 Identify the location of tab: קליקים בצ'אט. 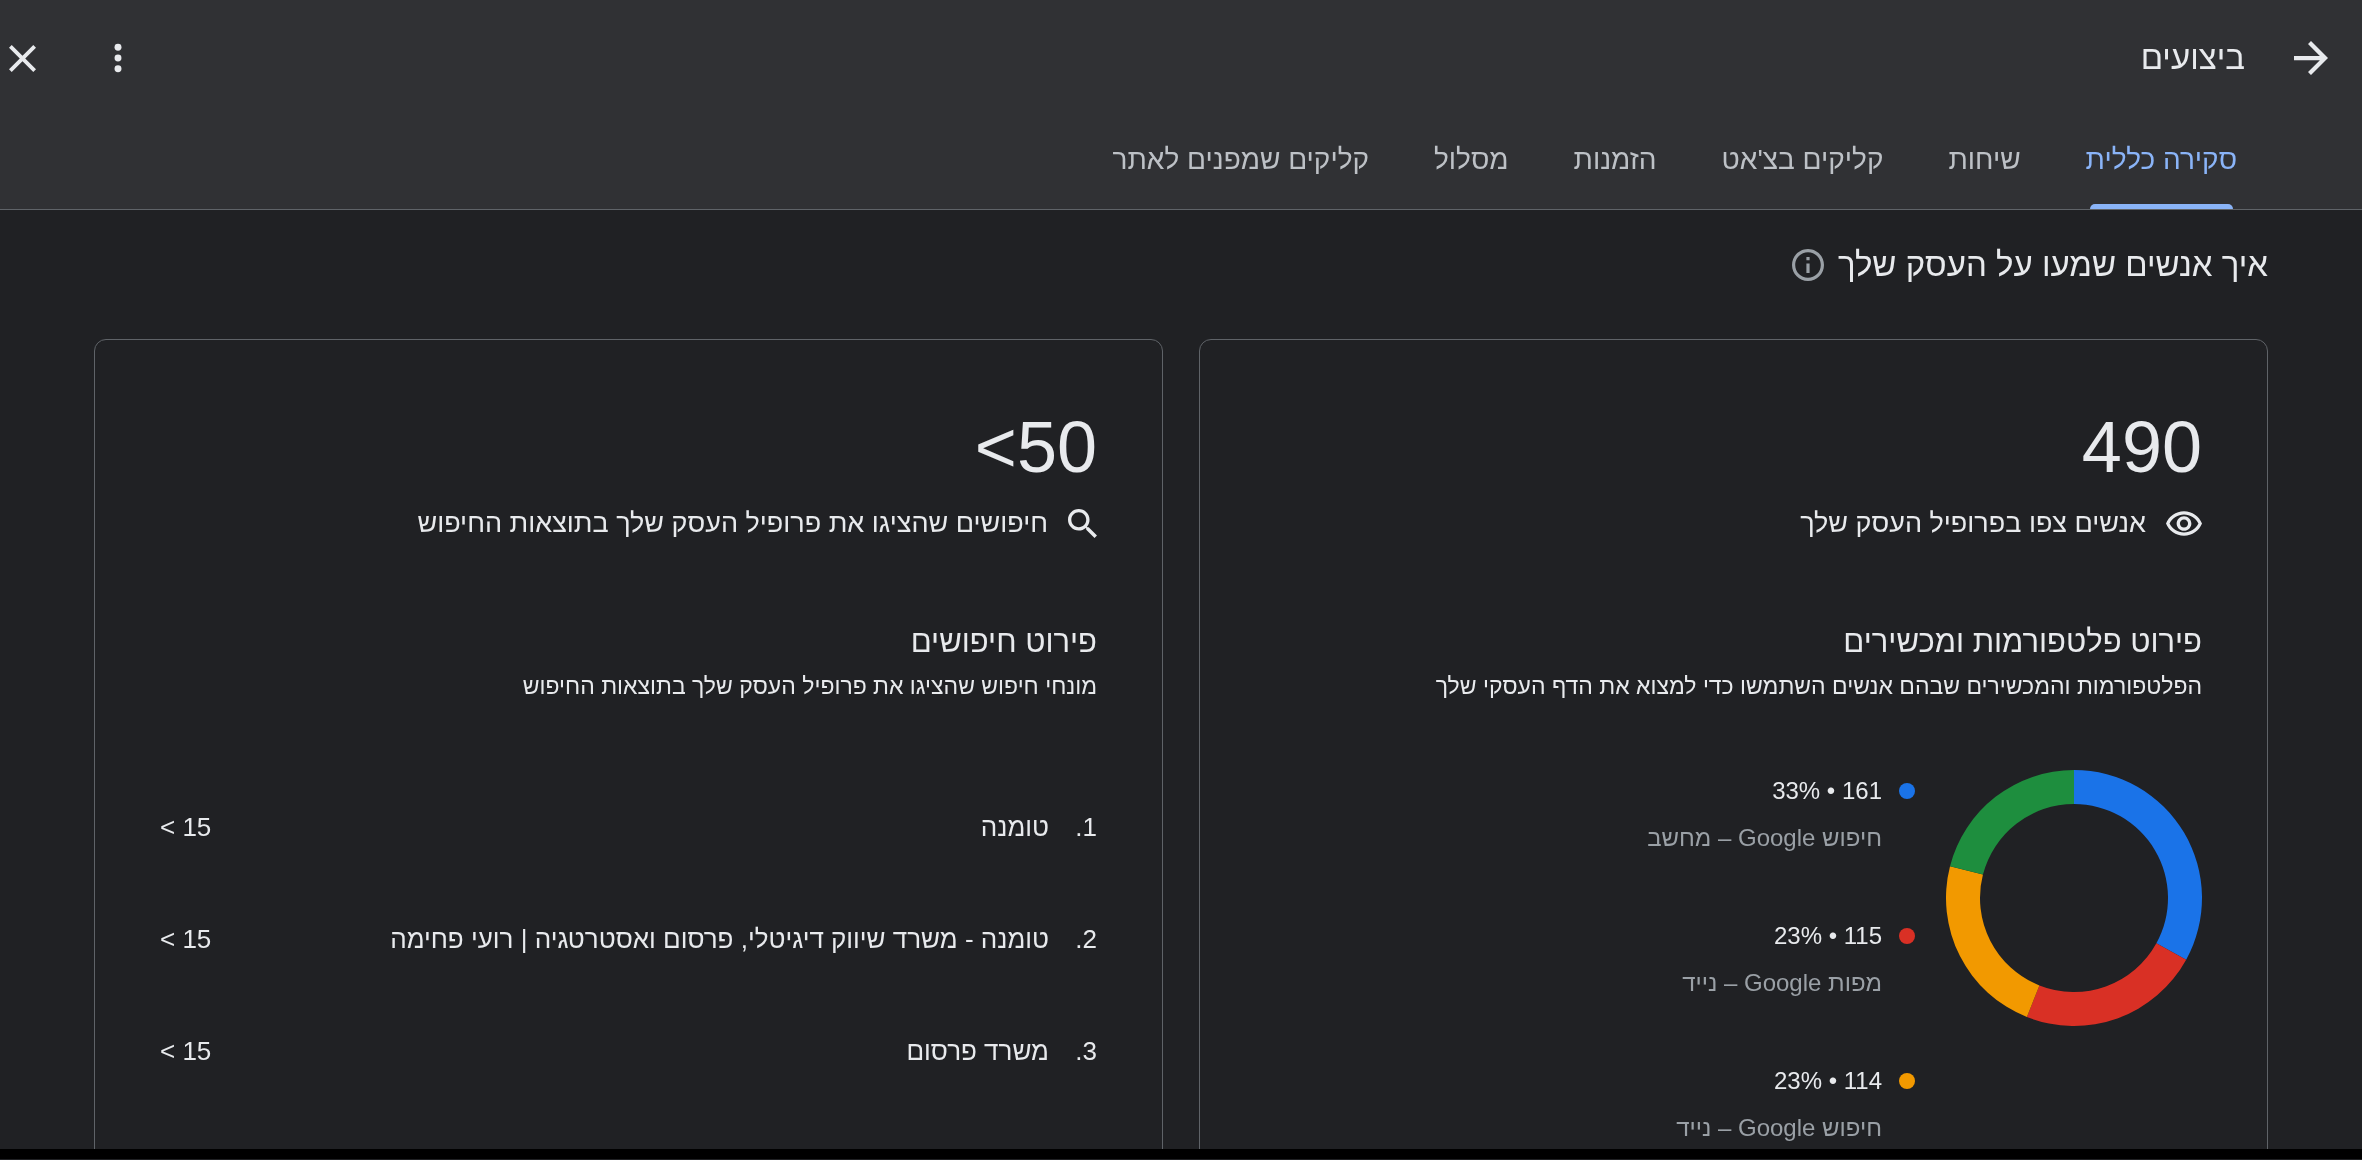
(1802, 176).